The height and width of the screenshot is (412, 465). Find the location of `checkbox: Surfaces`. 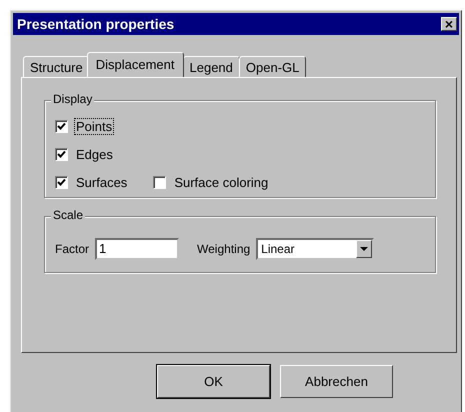

checkbox: Surfaces is located at coordinates (92, 182).